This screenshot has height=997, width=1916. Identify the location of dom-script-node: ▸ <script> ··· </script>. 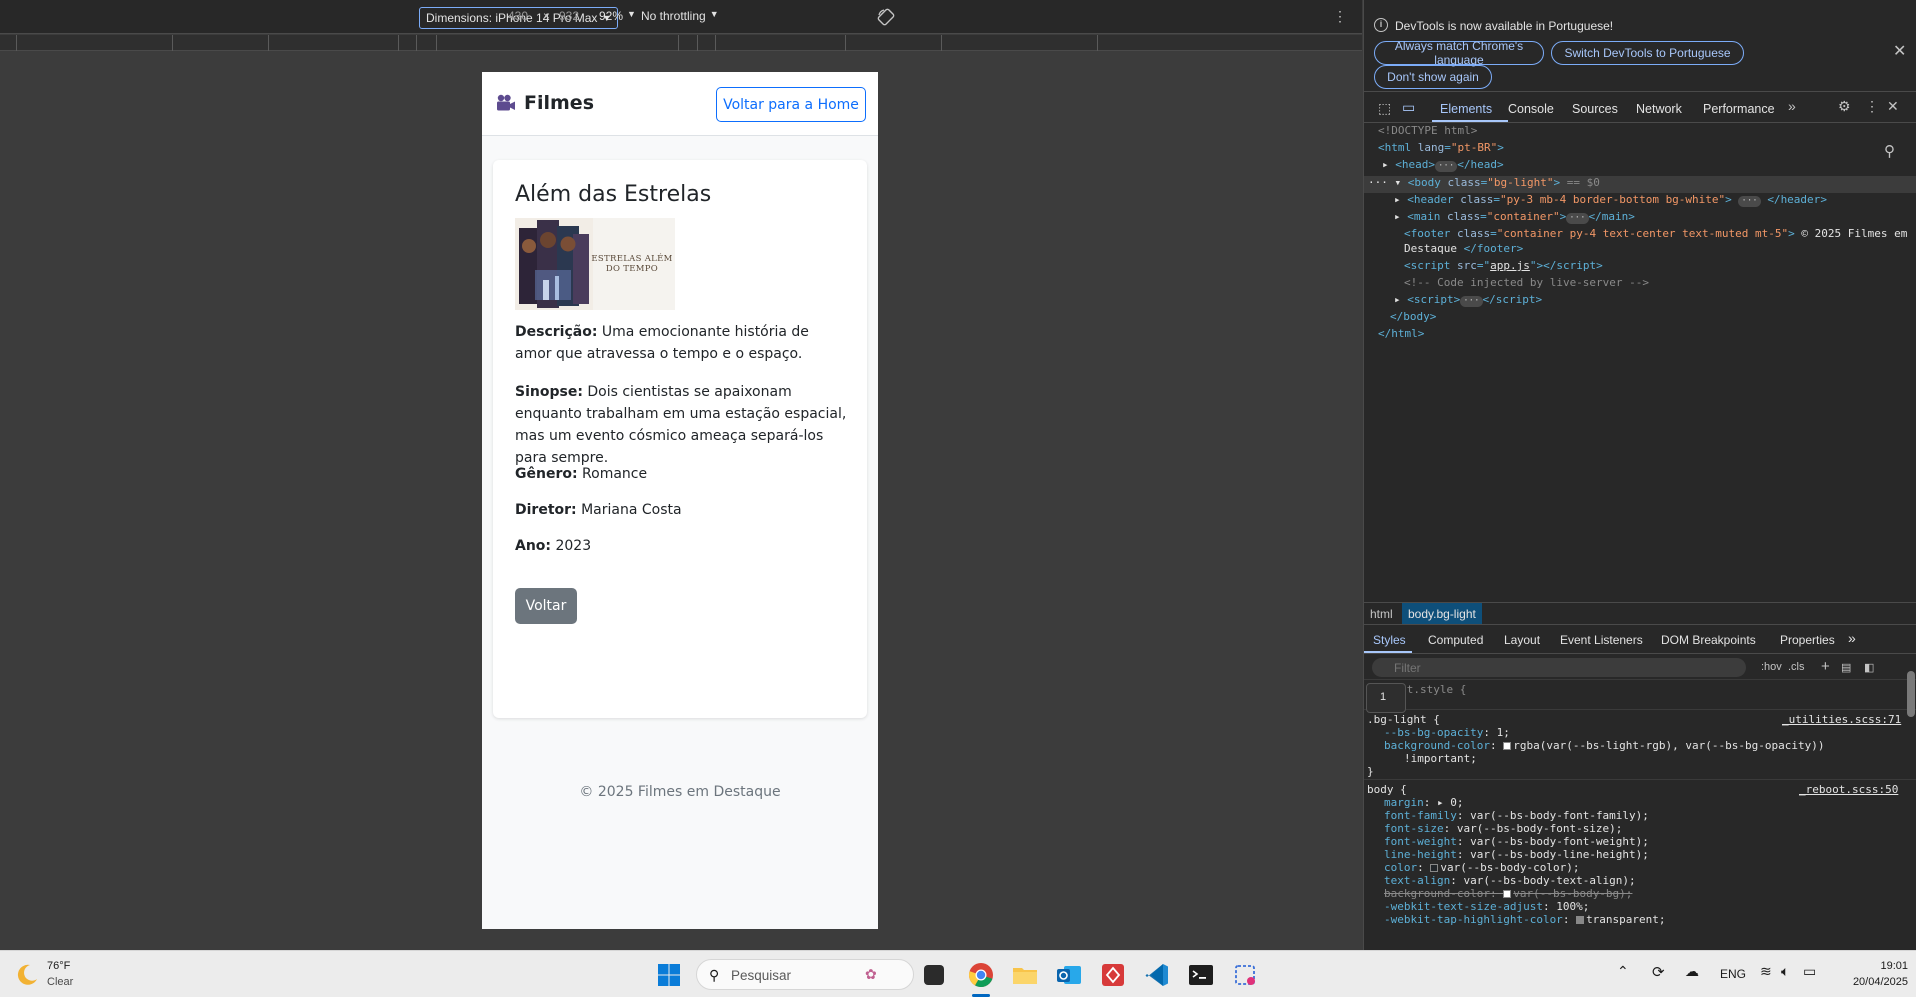
(1468, 300).